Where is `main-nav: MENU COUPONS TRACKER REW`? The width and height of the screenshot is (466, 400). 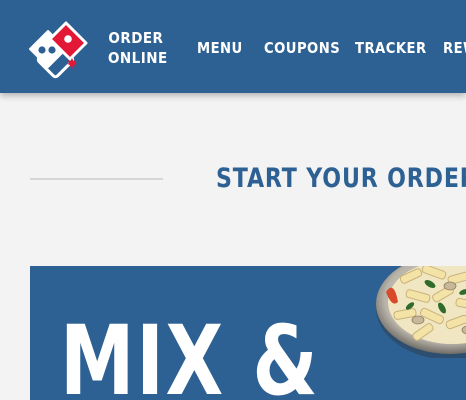 main-nav: MENU COUPONS TRACKER REW is located at coordinates (233, 48).